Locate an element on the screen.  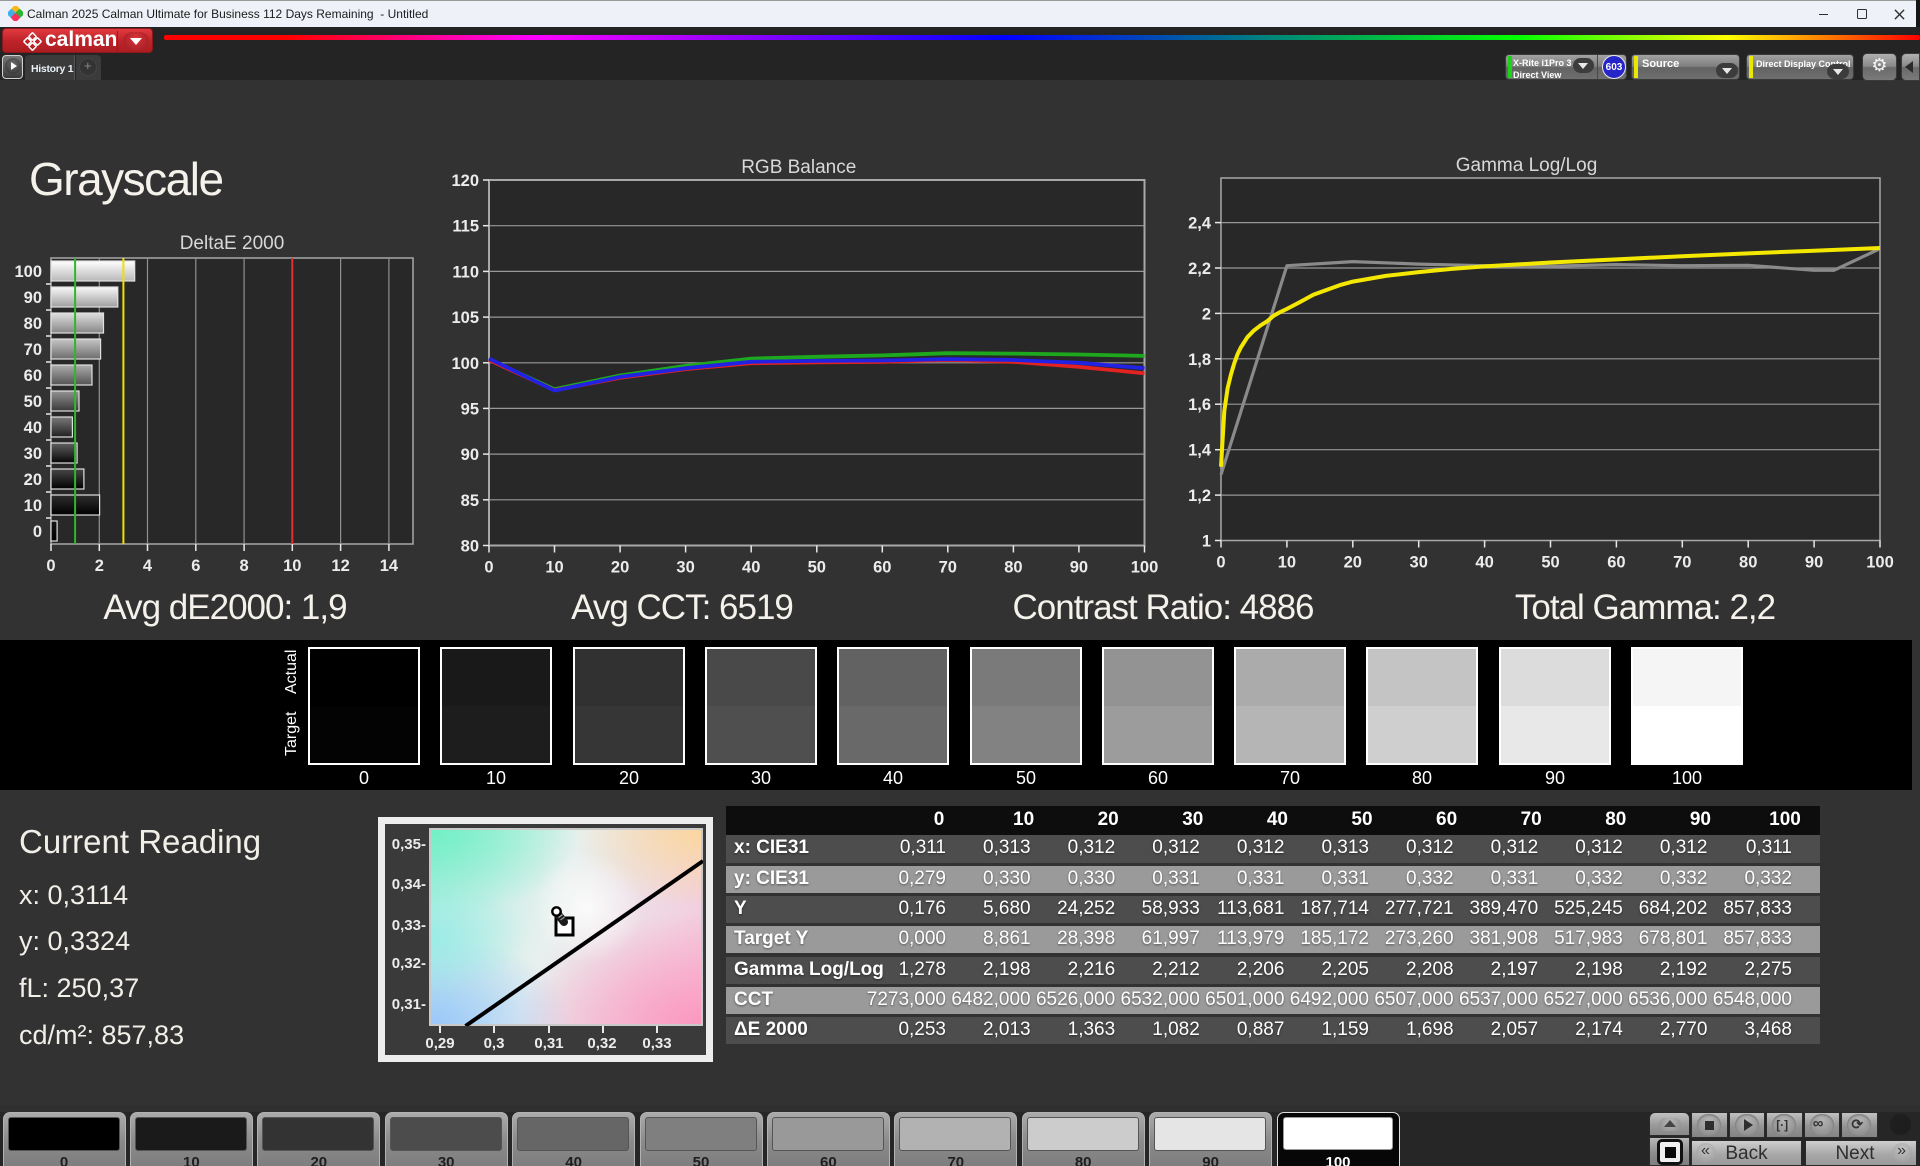
svg-text: 1 is located at coordinates (1206, 542).